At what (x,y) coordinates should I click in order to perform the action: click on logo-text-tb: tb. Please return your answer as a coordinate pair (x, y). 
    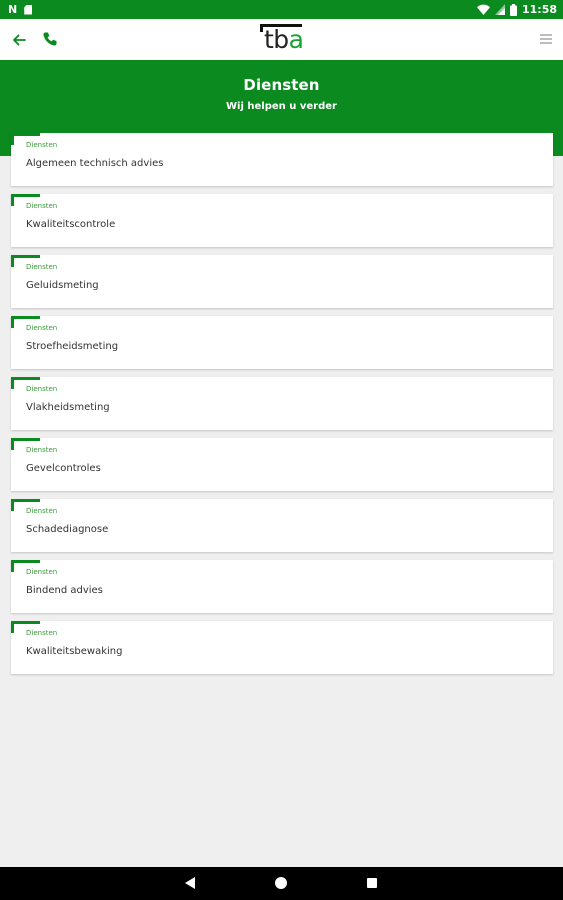
    Looking at the image, I should click on (276, 39).